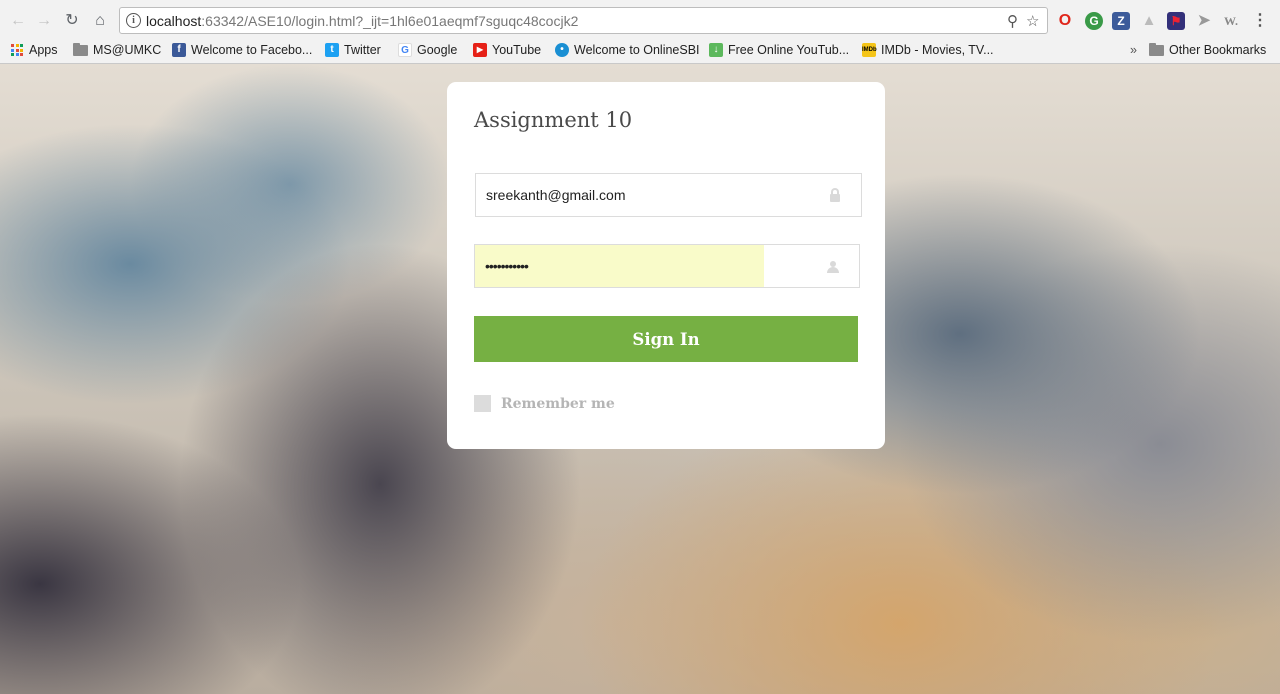  I want to click on back-icon: ←, so click(18, 21).